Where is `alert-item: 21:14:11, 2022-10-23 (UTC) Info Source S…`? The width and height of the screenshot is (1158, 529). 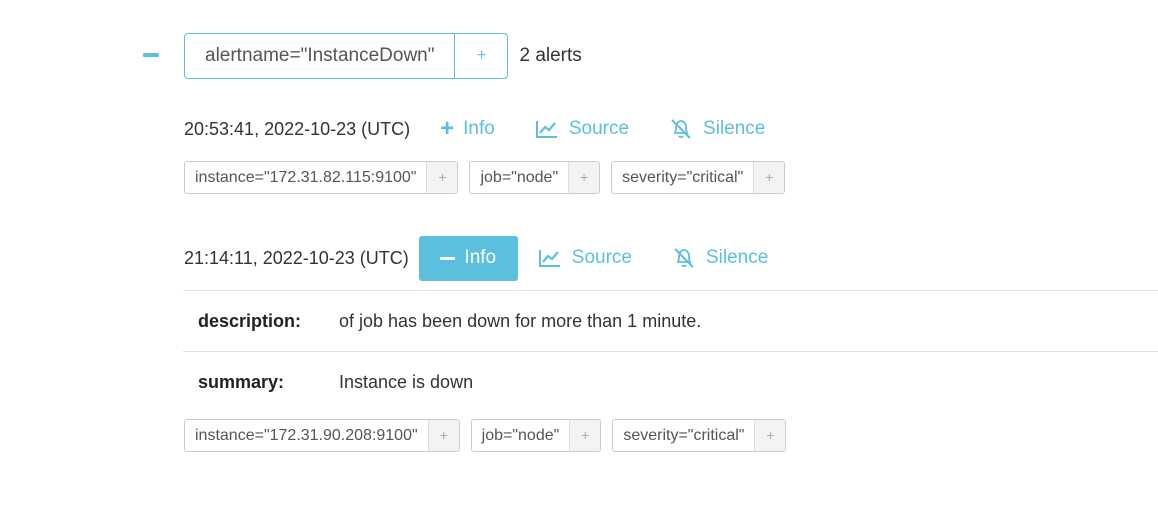 alert-item: 21:14:11, 2022-10-23 (UTC) Info Source S… is located at coordinates (476, 258).